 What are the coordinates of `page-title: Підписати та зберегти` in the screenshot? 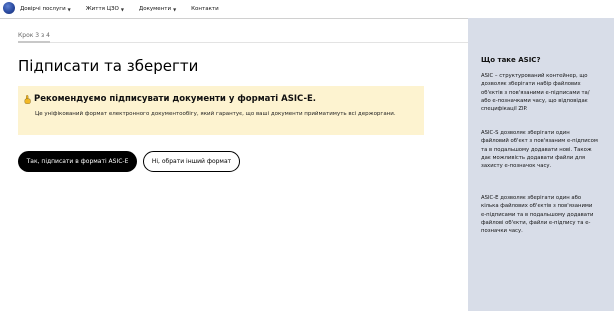 It's located at (108, 66).